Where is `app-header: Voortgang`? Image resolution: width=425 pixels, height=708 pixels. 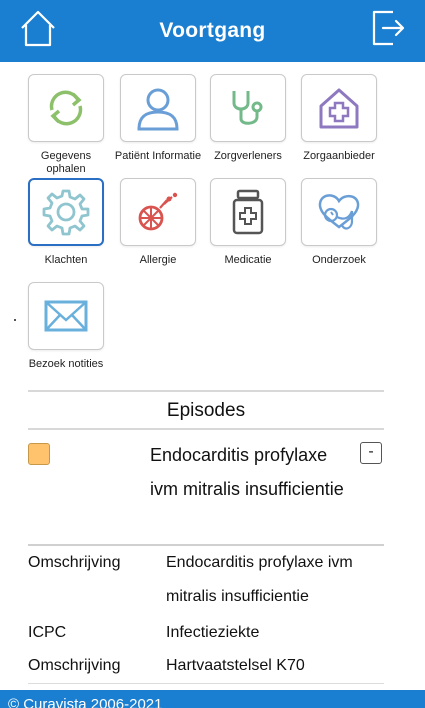
app-header: Voortgang is located at coordinates (212, 31).